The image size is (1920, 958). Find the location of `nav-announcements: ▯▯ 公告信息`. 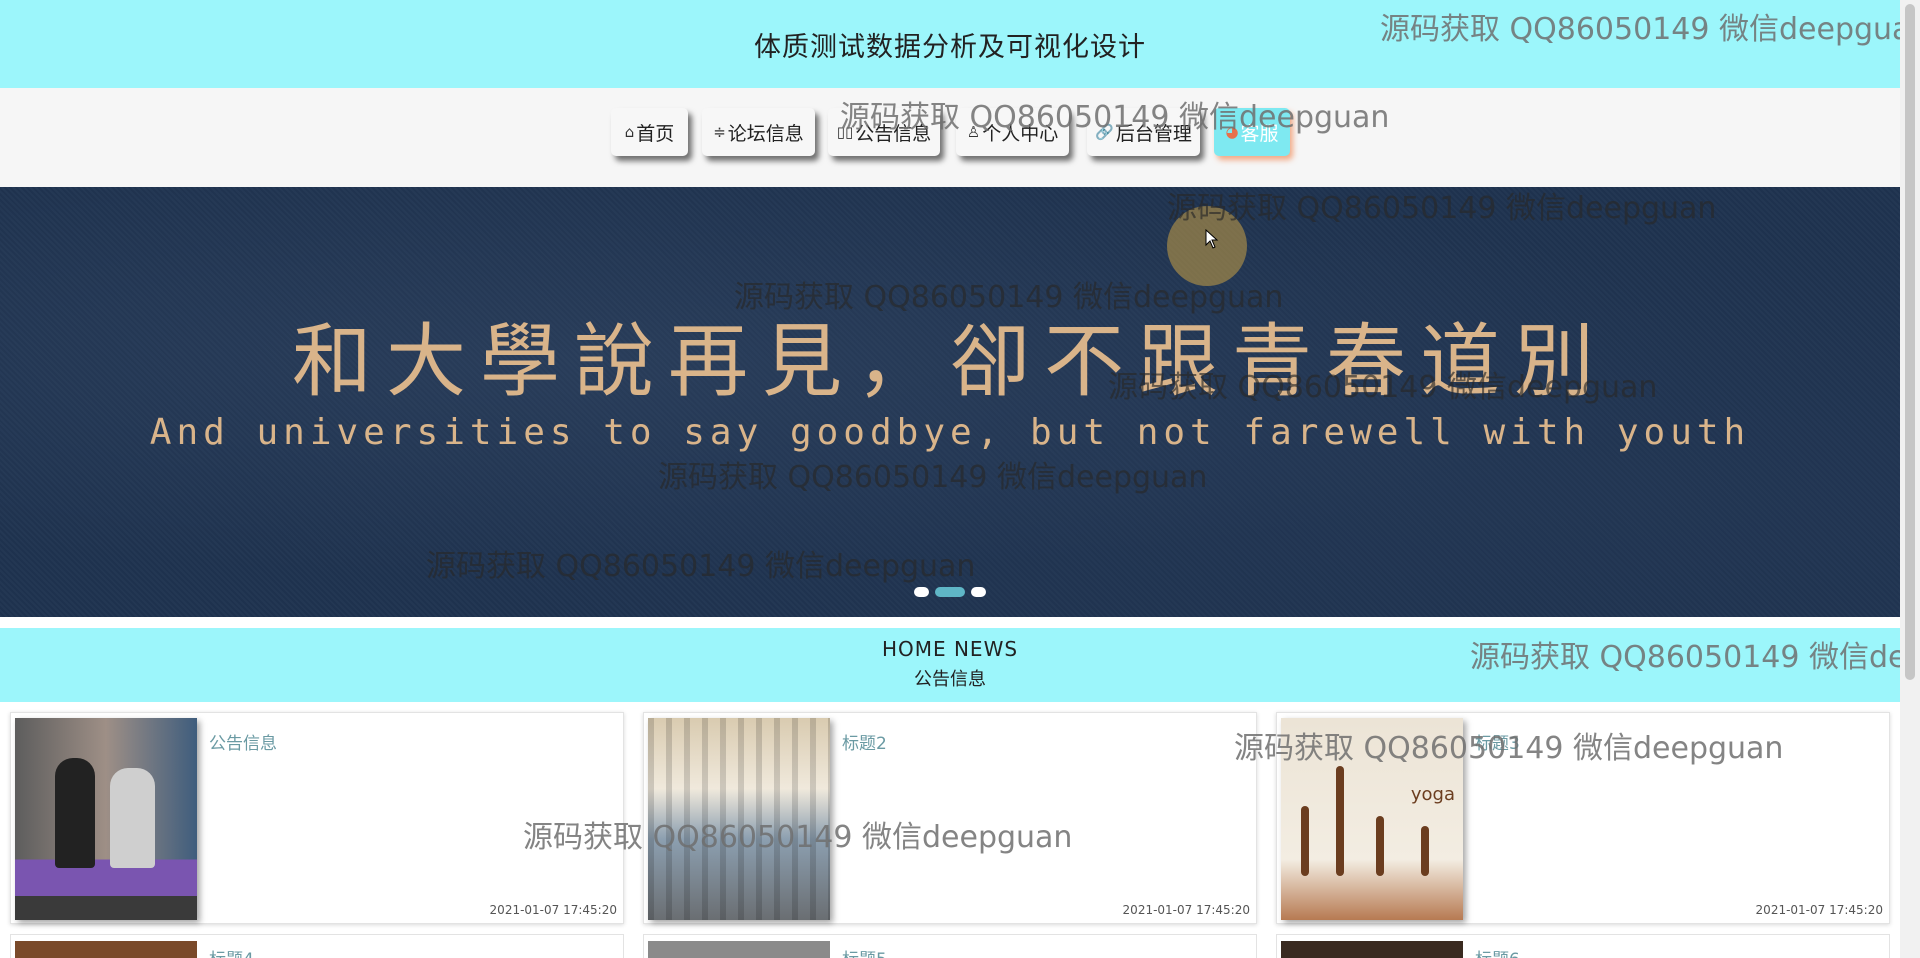

nav-announcements: ▯▯ 公告信息 is located at coordinates (884, 132).